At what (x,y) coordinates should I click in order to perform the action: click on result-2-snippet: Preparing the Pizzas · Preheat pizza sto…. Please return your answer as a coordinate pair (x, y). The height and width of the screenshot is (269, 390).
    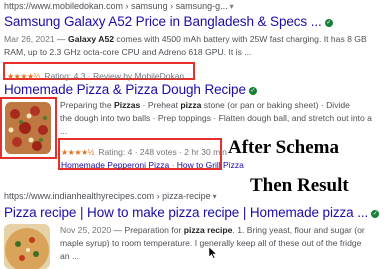
    Looking at the image, I should click on (216, 118).